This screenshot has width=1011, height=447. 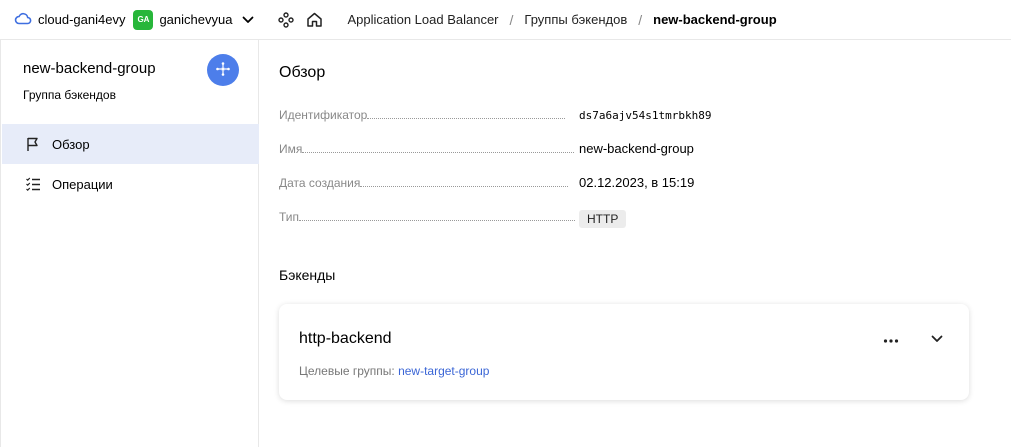 What do you see at coordinates (345, 338) in the screenshot?
I see `backend-name: http-backend` at bounding box center [345, 338].